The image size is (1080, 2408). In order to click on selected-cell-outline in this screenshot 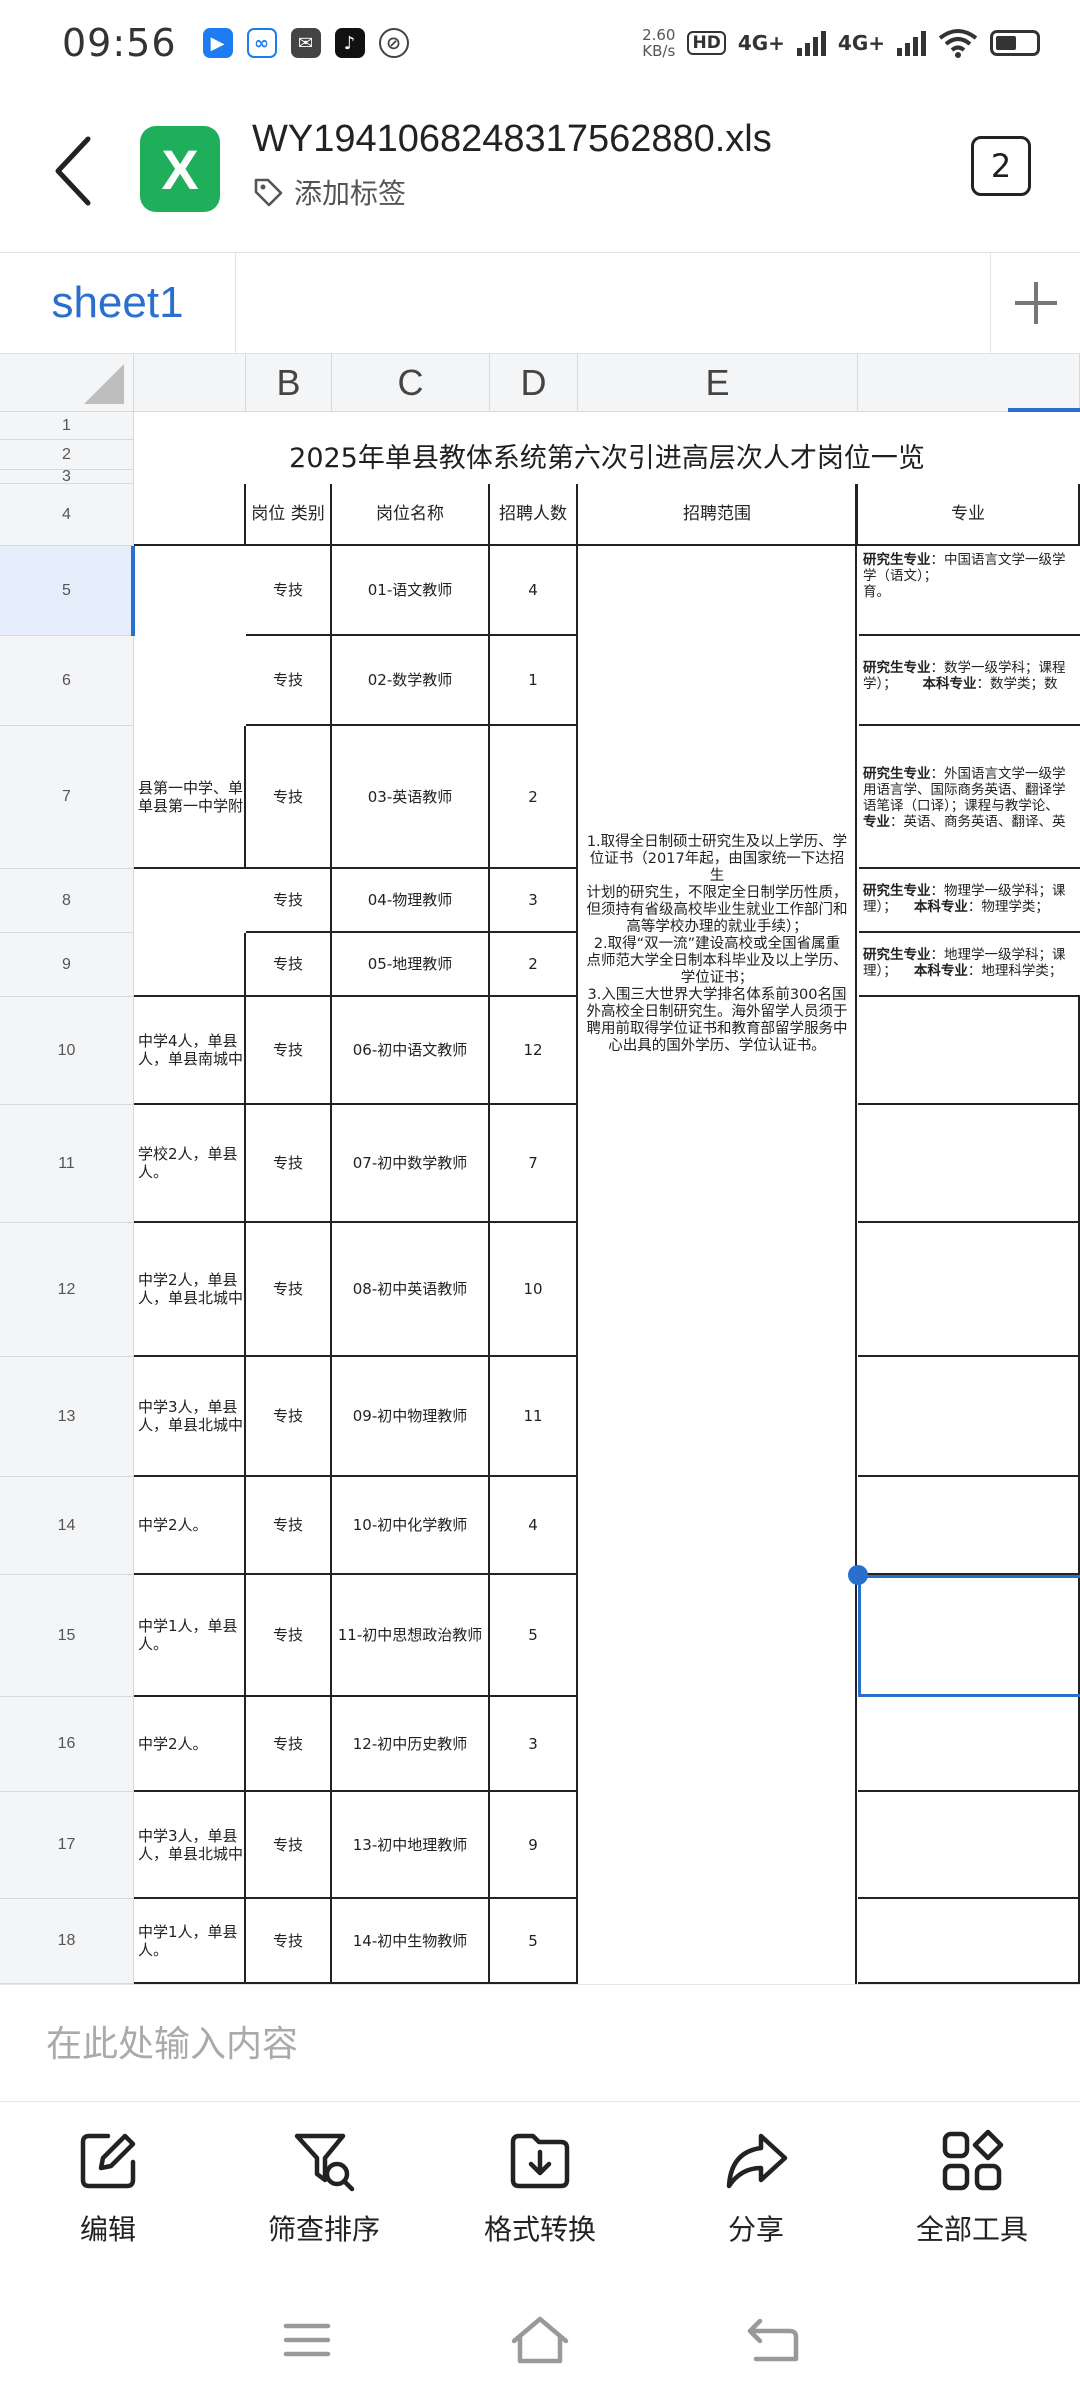, I will do `click(969, 1636)`.